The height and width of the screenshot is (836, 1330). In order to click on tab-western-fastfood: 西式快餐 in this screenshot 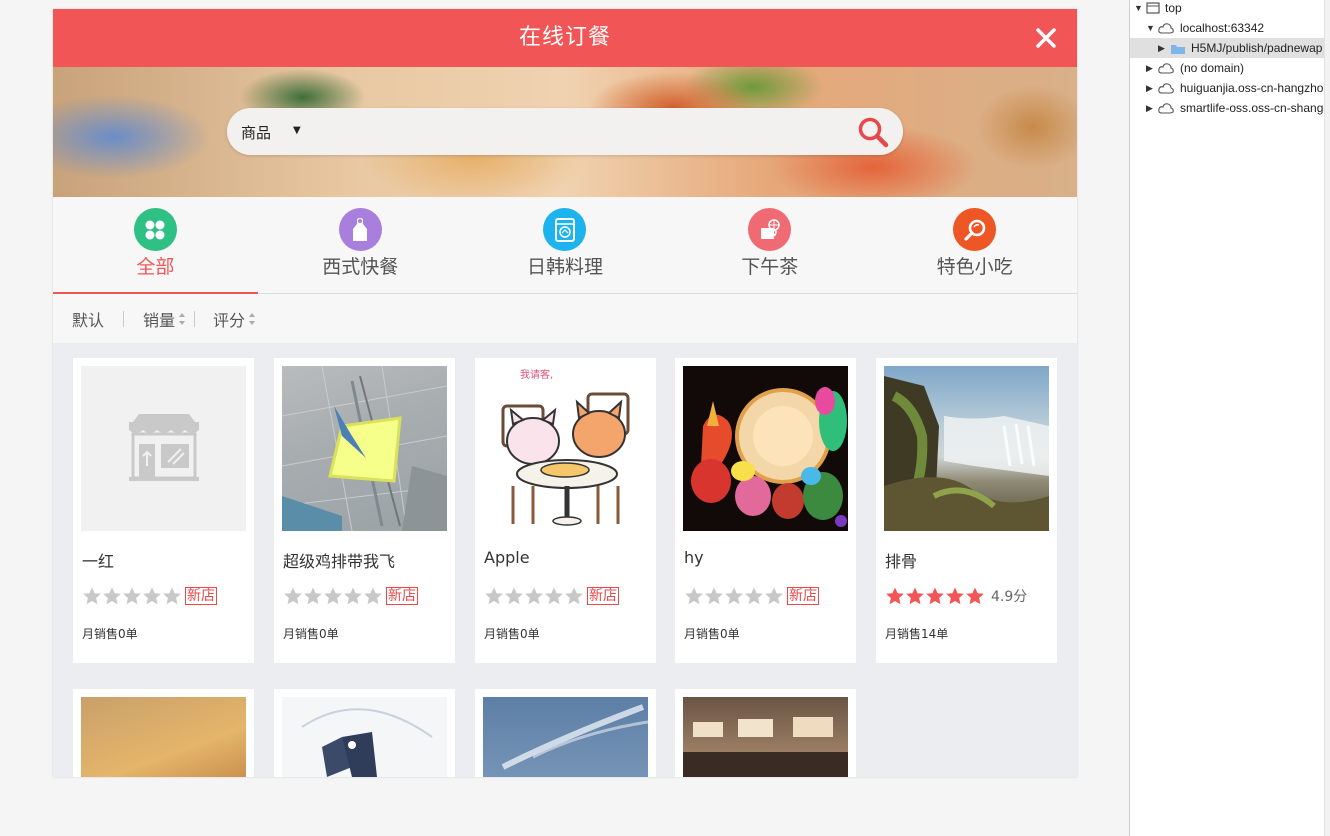, I will do `click(360, 245)`.